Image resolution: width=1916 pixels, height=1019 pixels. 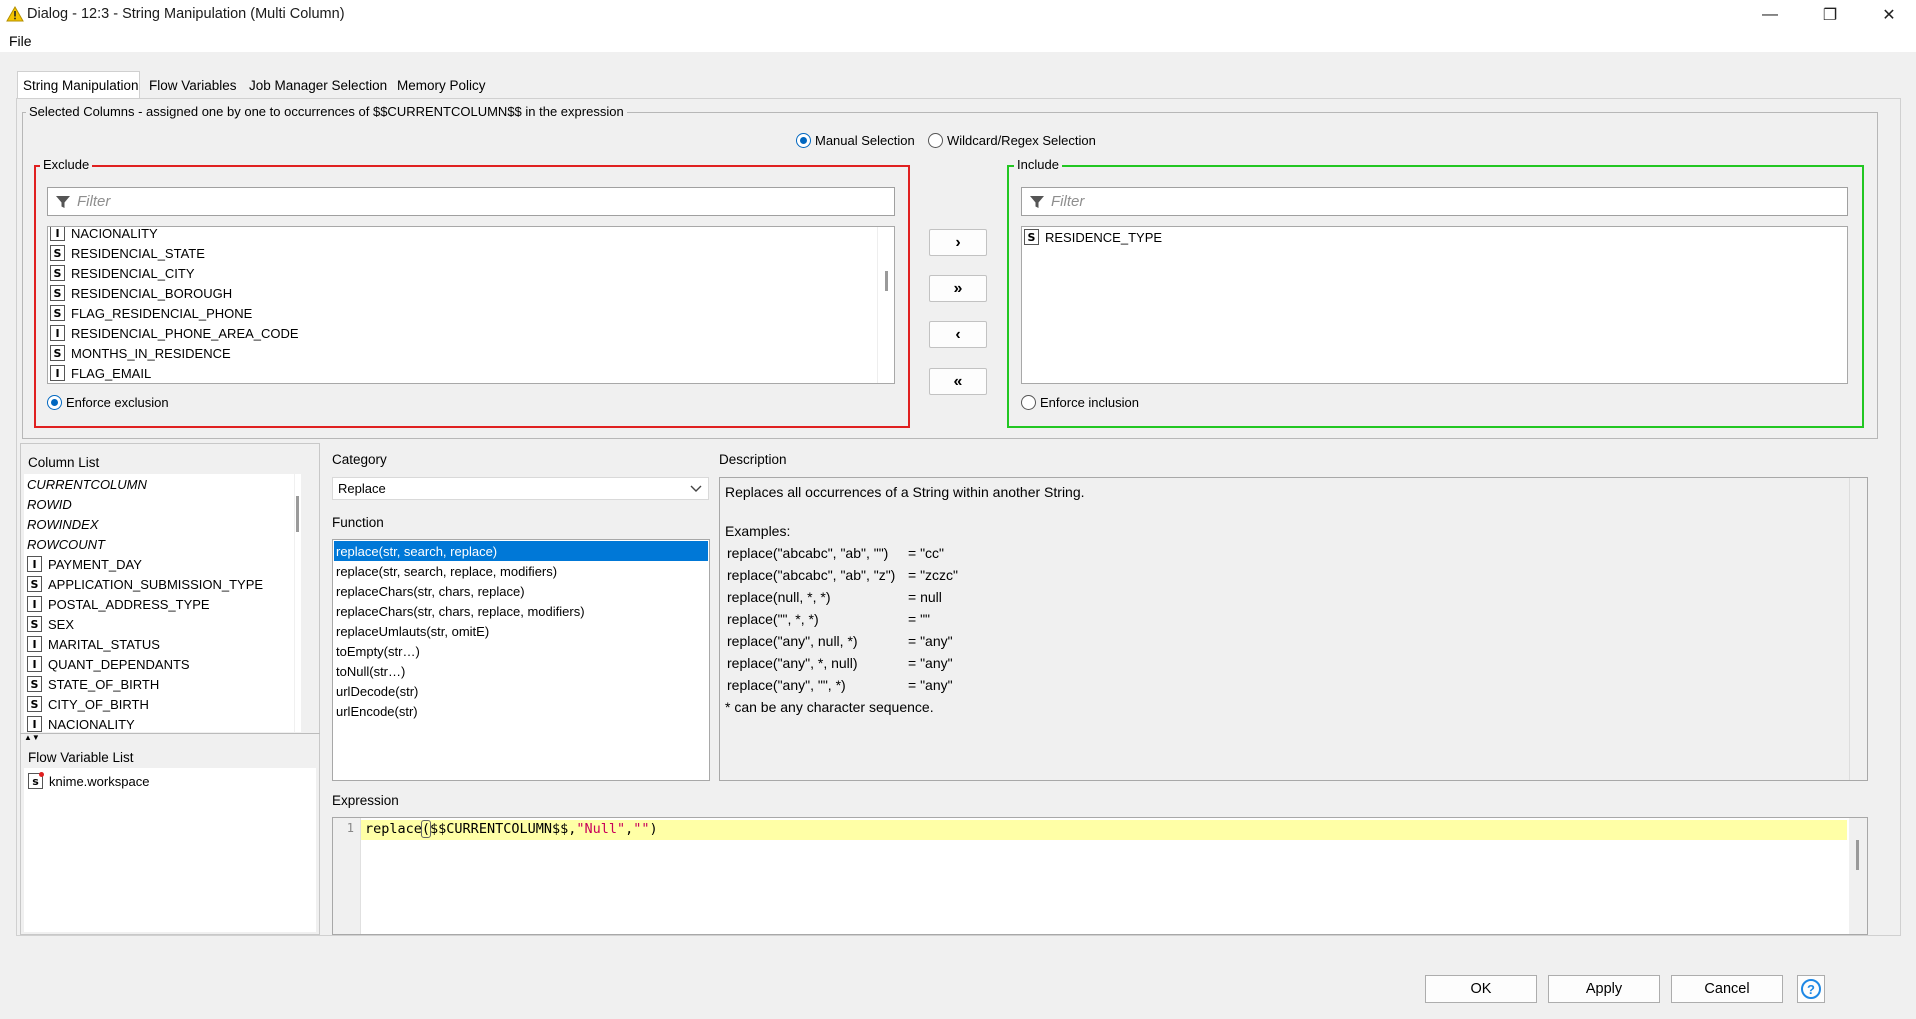 What do you see at coordinates (1104, 237) in the screenshot?
I see `column-name: RESIDENCE_TYPE` at bounding box center [1104, 237].